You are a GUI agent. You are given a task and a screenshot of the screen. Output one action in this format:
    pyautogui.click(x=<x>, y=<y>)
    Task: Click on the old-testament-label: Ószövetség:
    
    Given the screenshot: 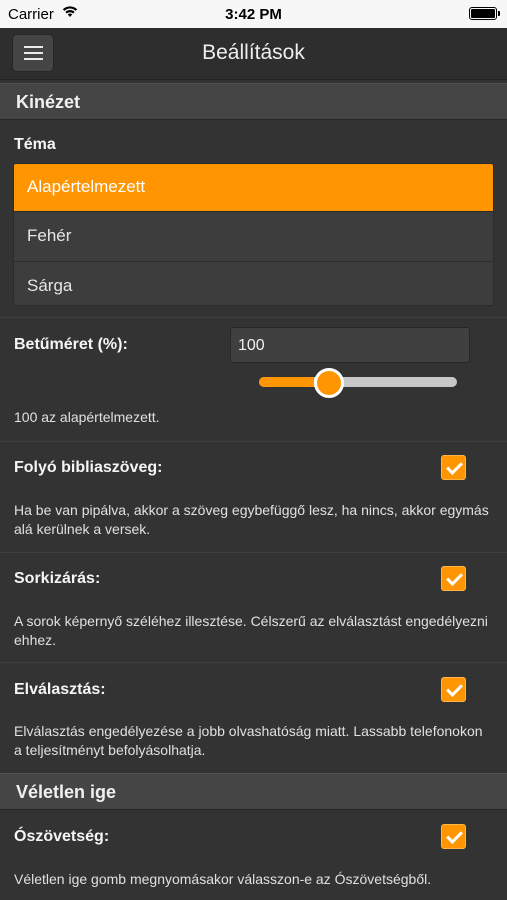 What is the action you would take?
    pyautogui.click(x=62, y=836)
    